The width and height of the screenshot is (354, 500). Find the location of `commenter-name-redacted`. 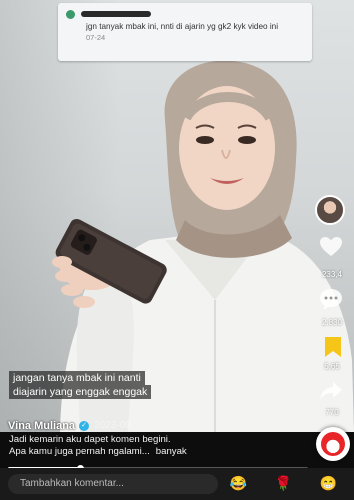

commenter-name-redacted is located at coordinates (116, 14).